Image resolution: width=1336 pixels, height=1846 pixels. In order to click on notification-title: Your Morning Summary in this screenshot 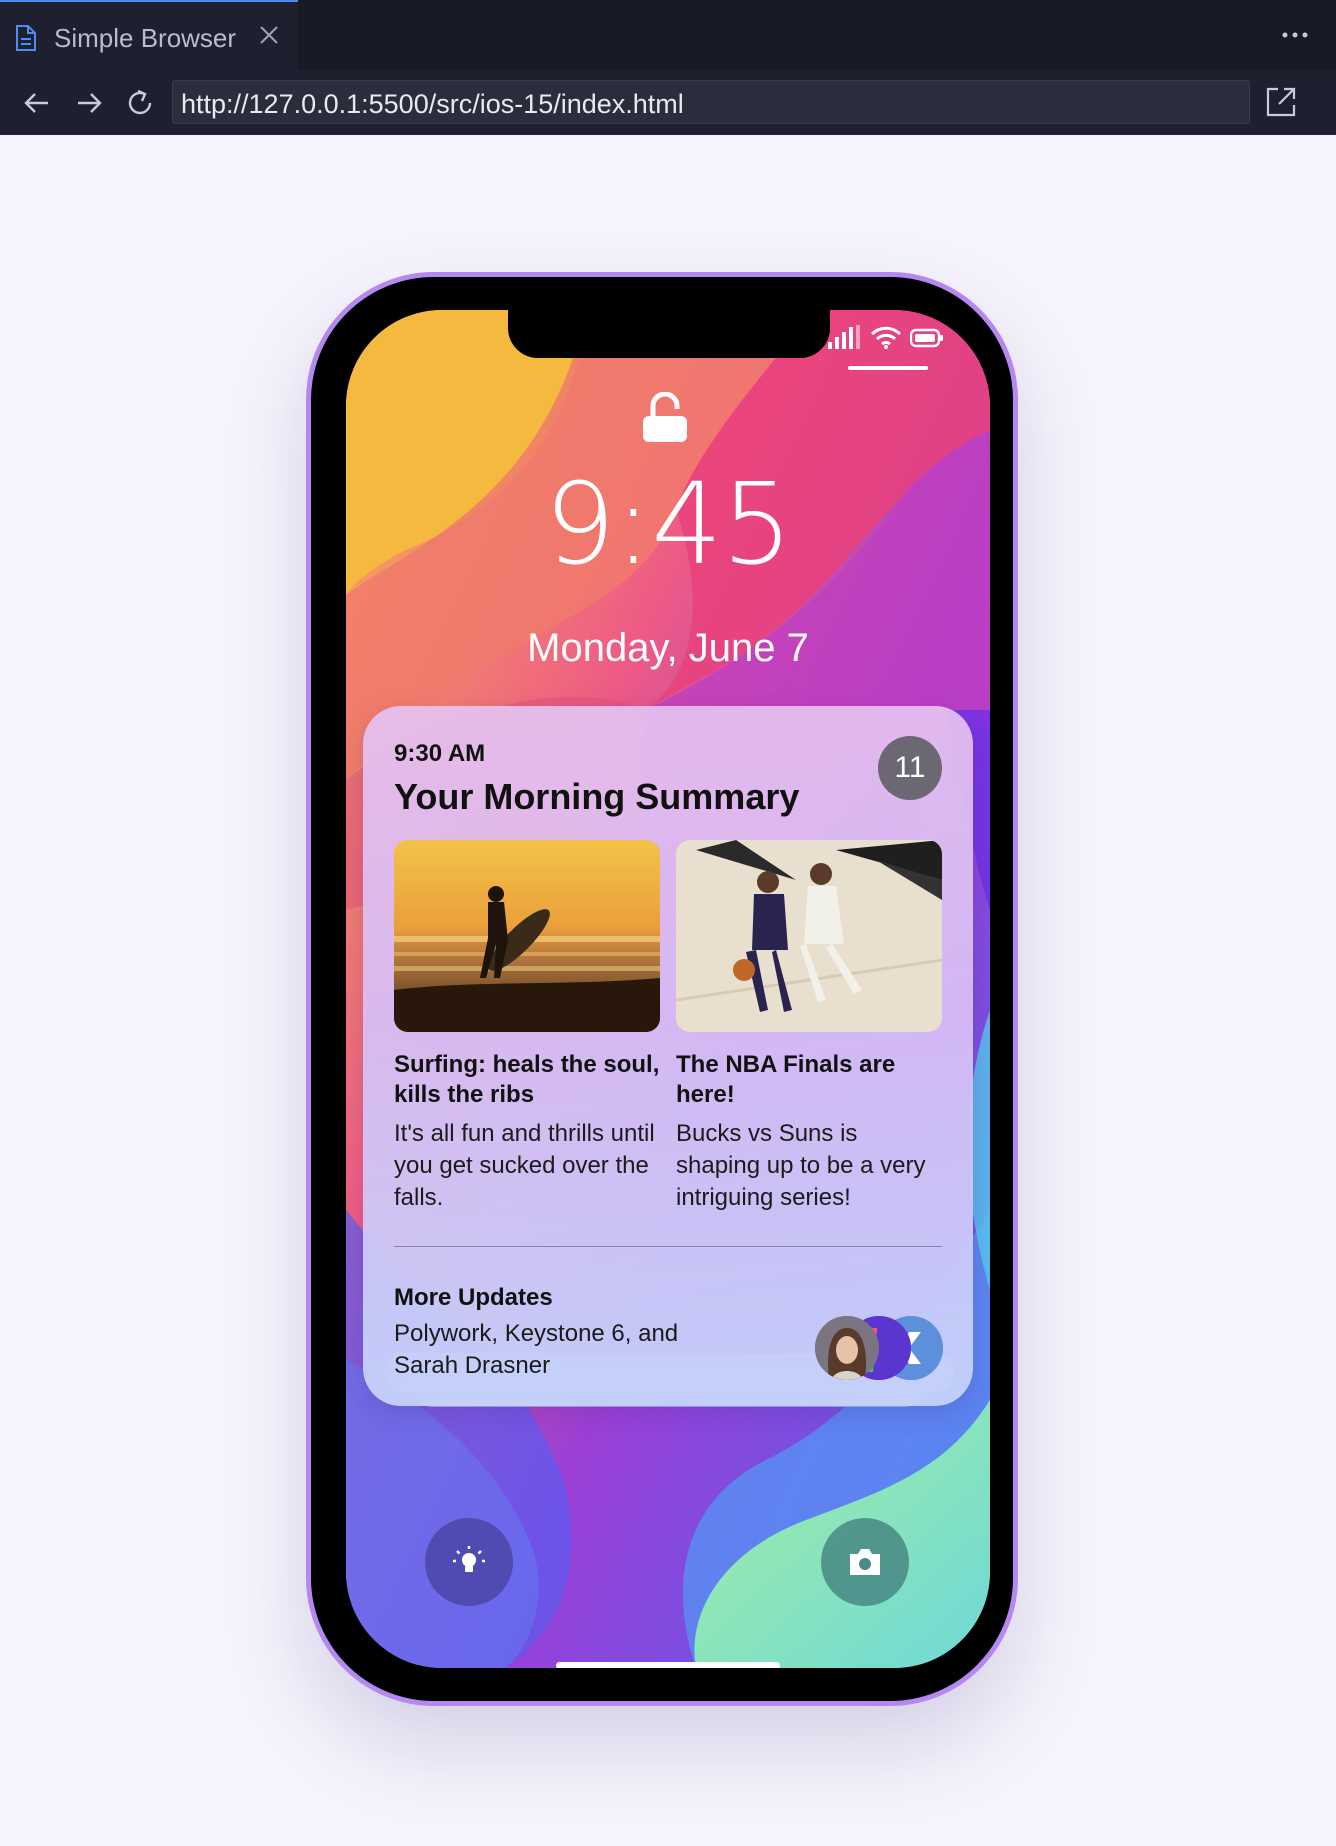, I will do `click(597, 796)`.